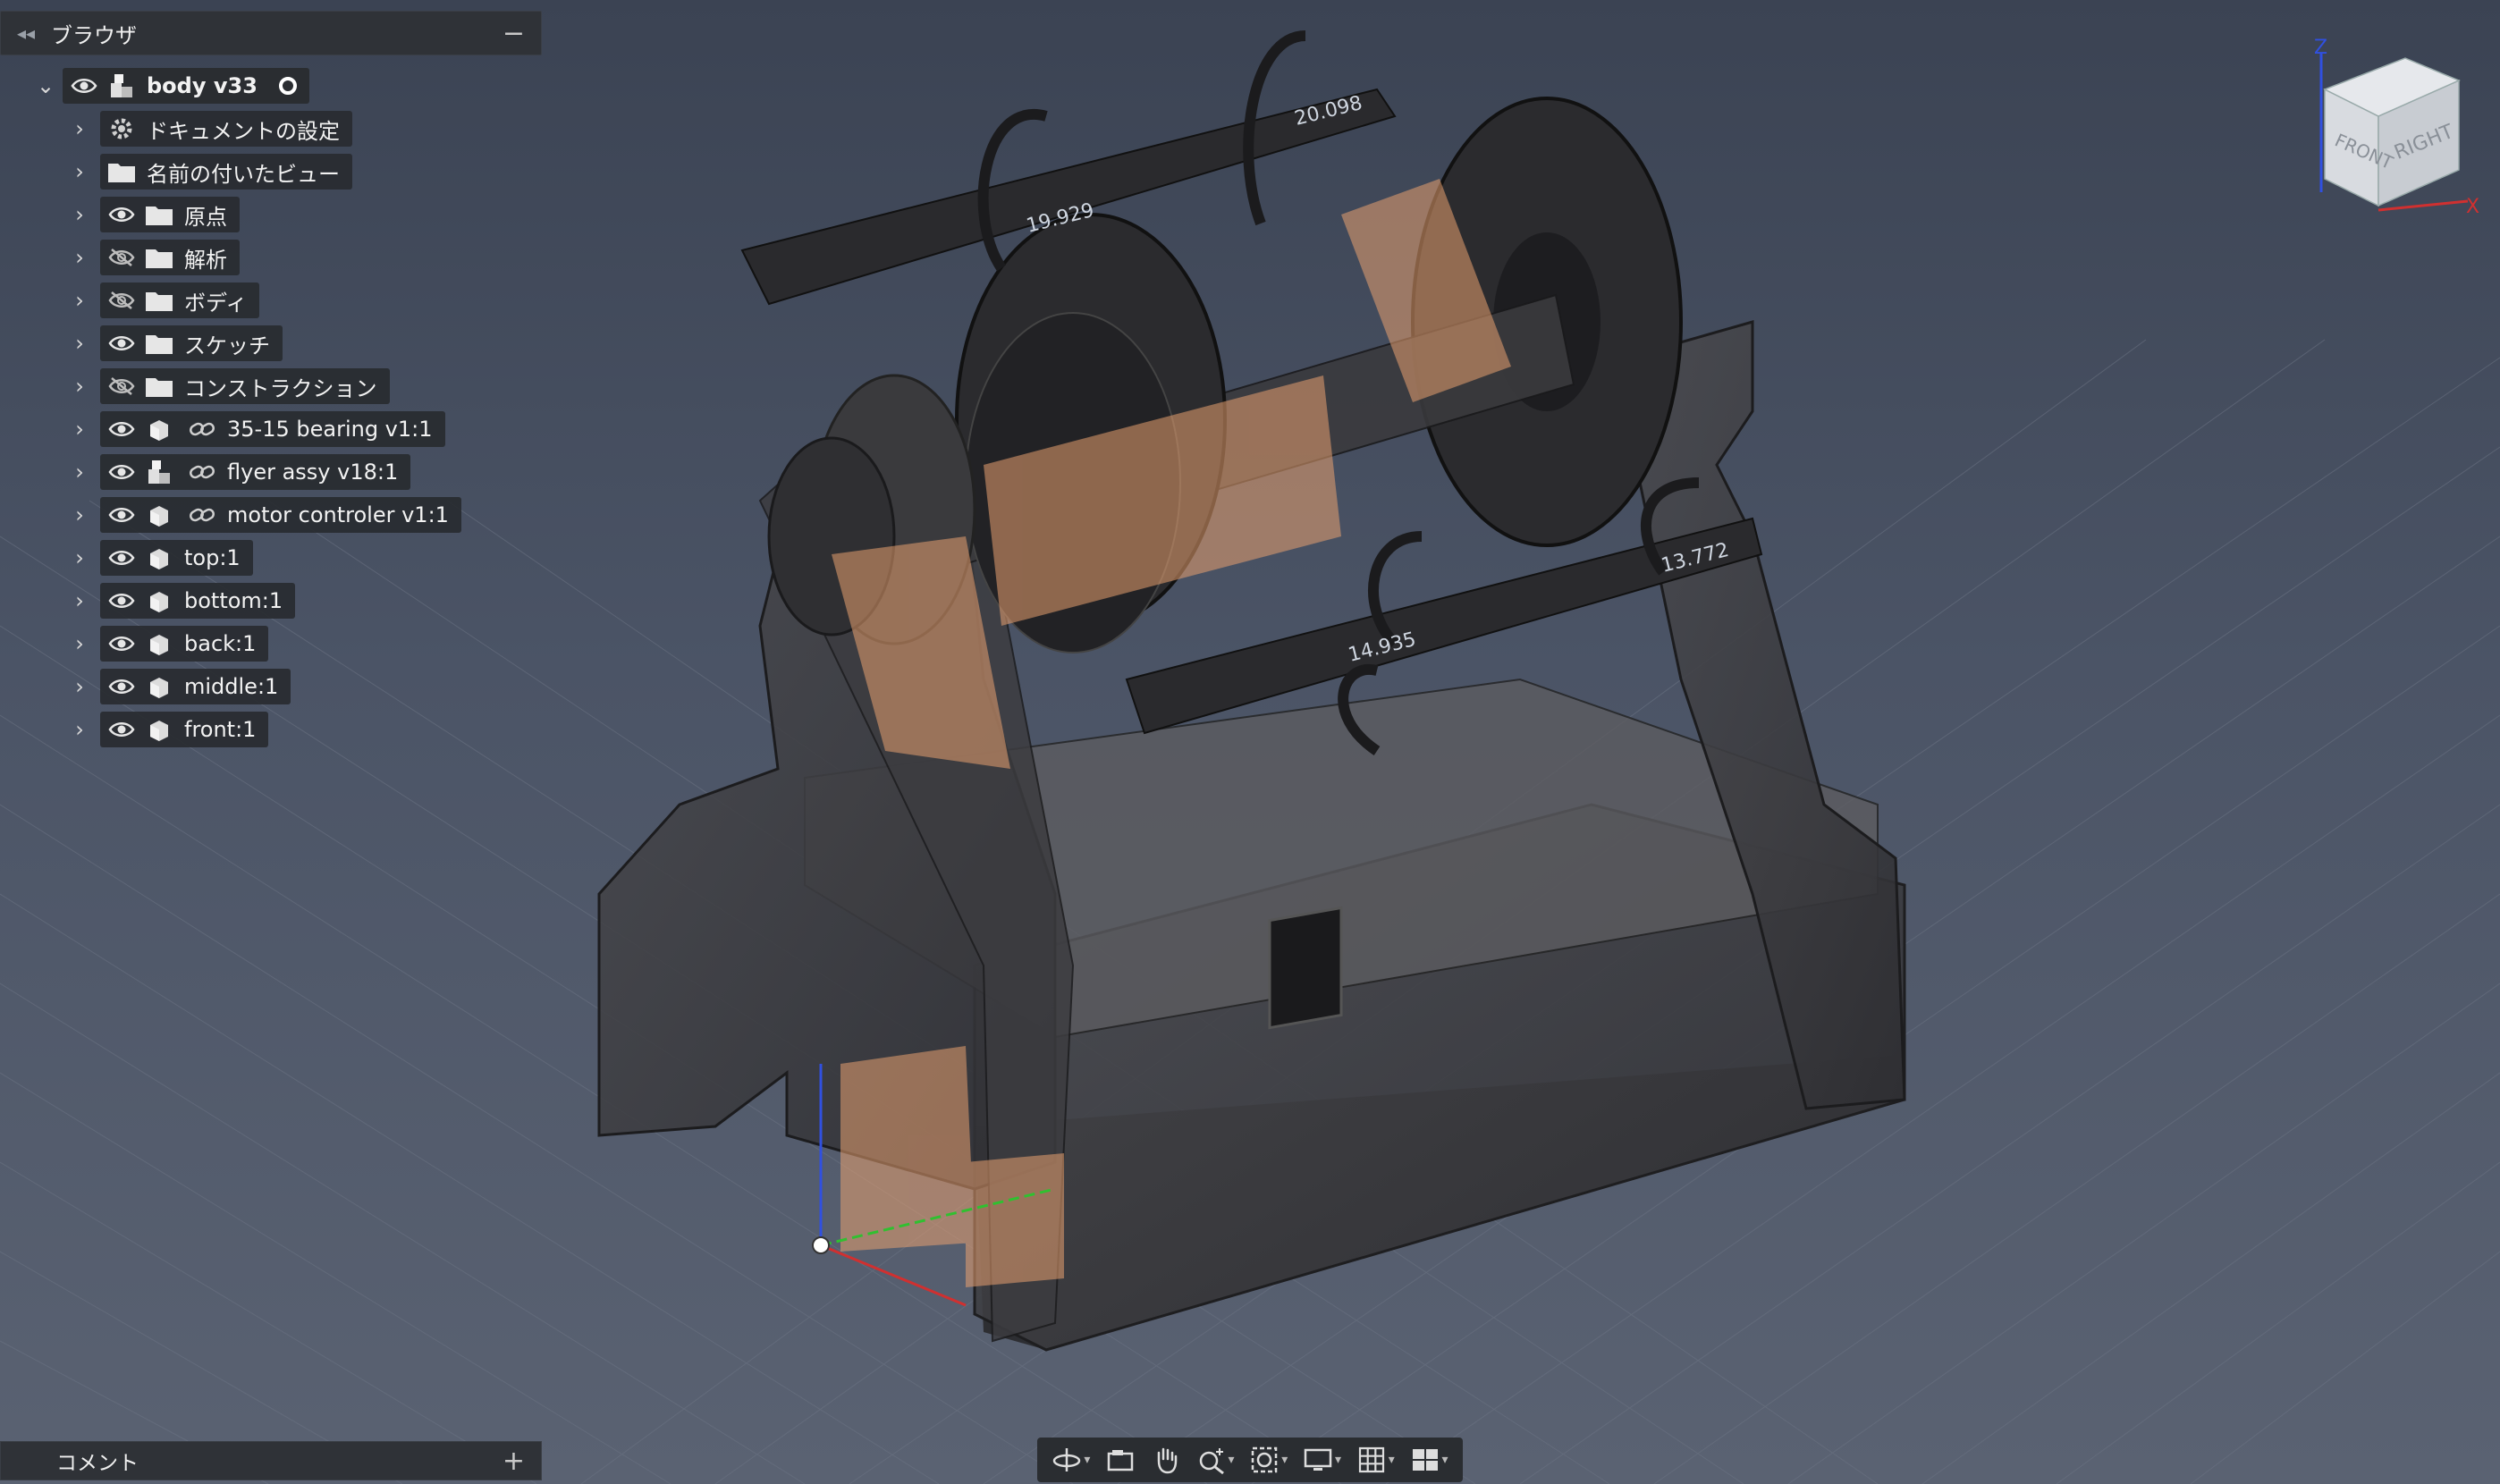 The height and width of the screenshot is (1484, 2500). Describe the element at coordinates (216, 303) in the screenshot. I see `tree-item-label: ボディ` at that location.